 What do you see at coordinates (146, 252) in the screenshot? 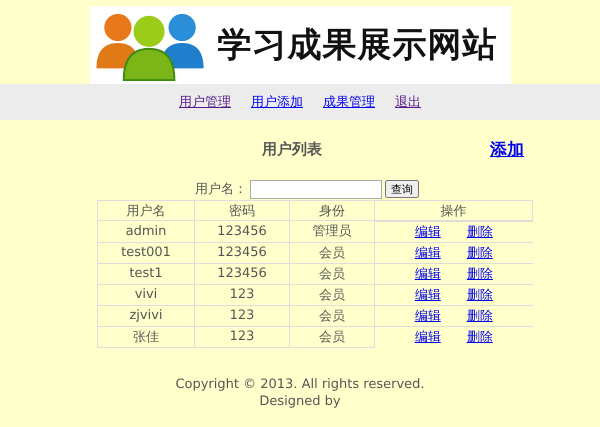
I see `table-cell: test001` at bounding box center [146, 252].